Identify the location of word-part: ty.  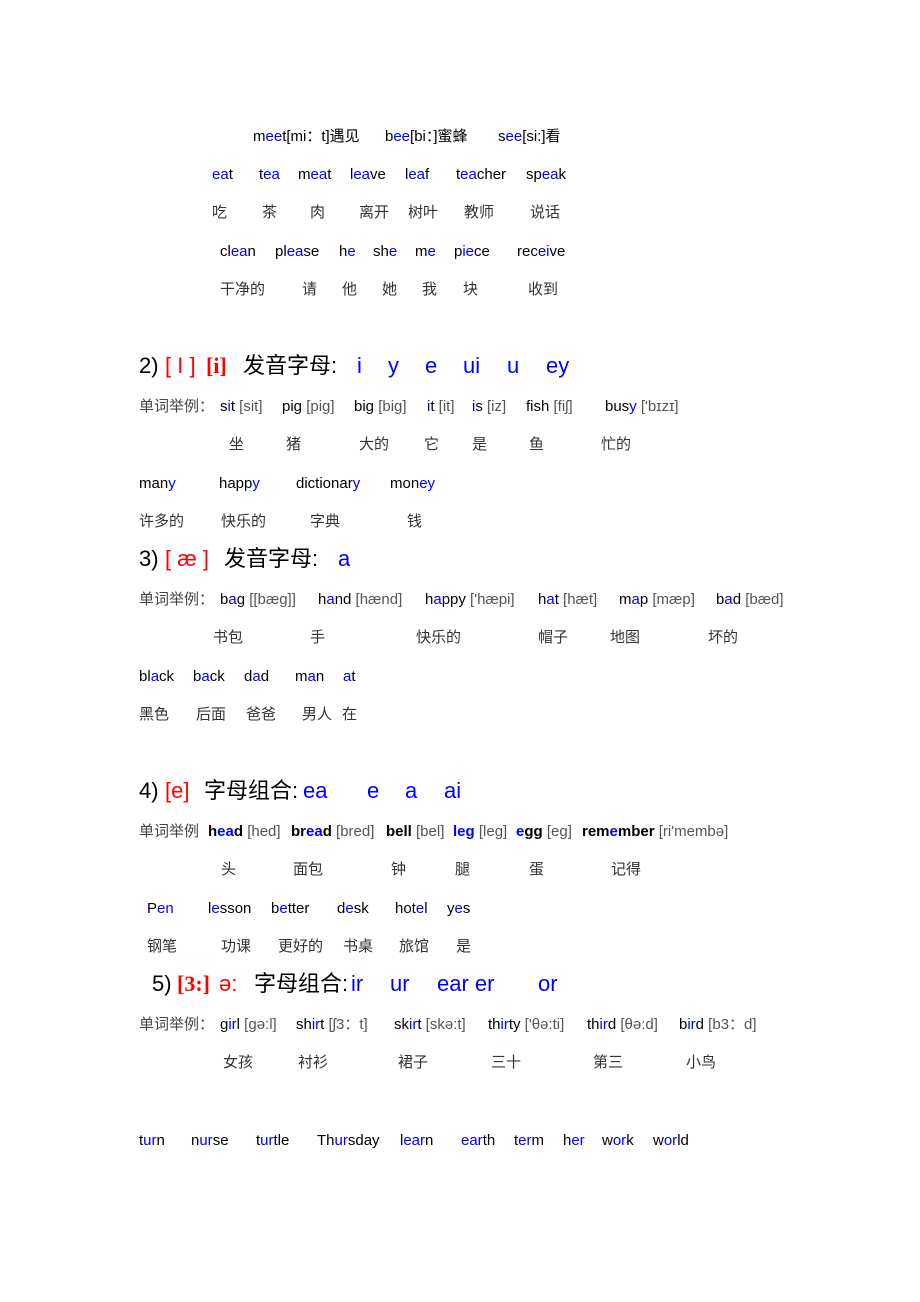
(514, 1024).